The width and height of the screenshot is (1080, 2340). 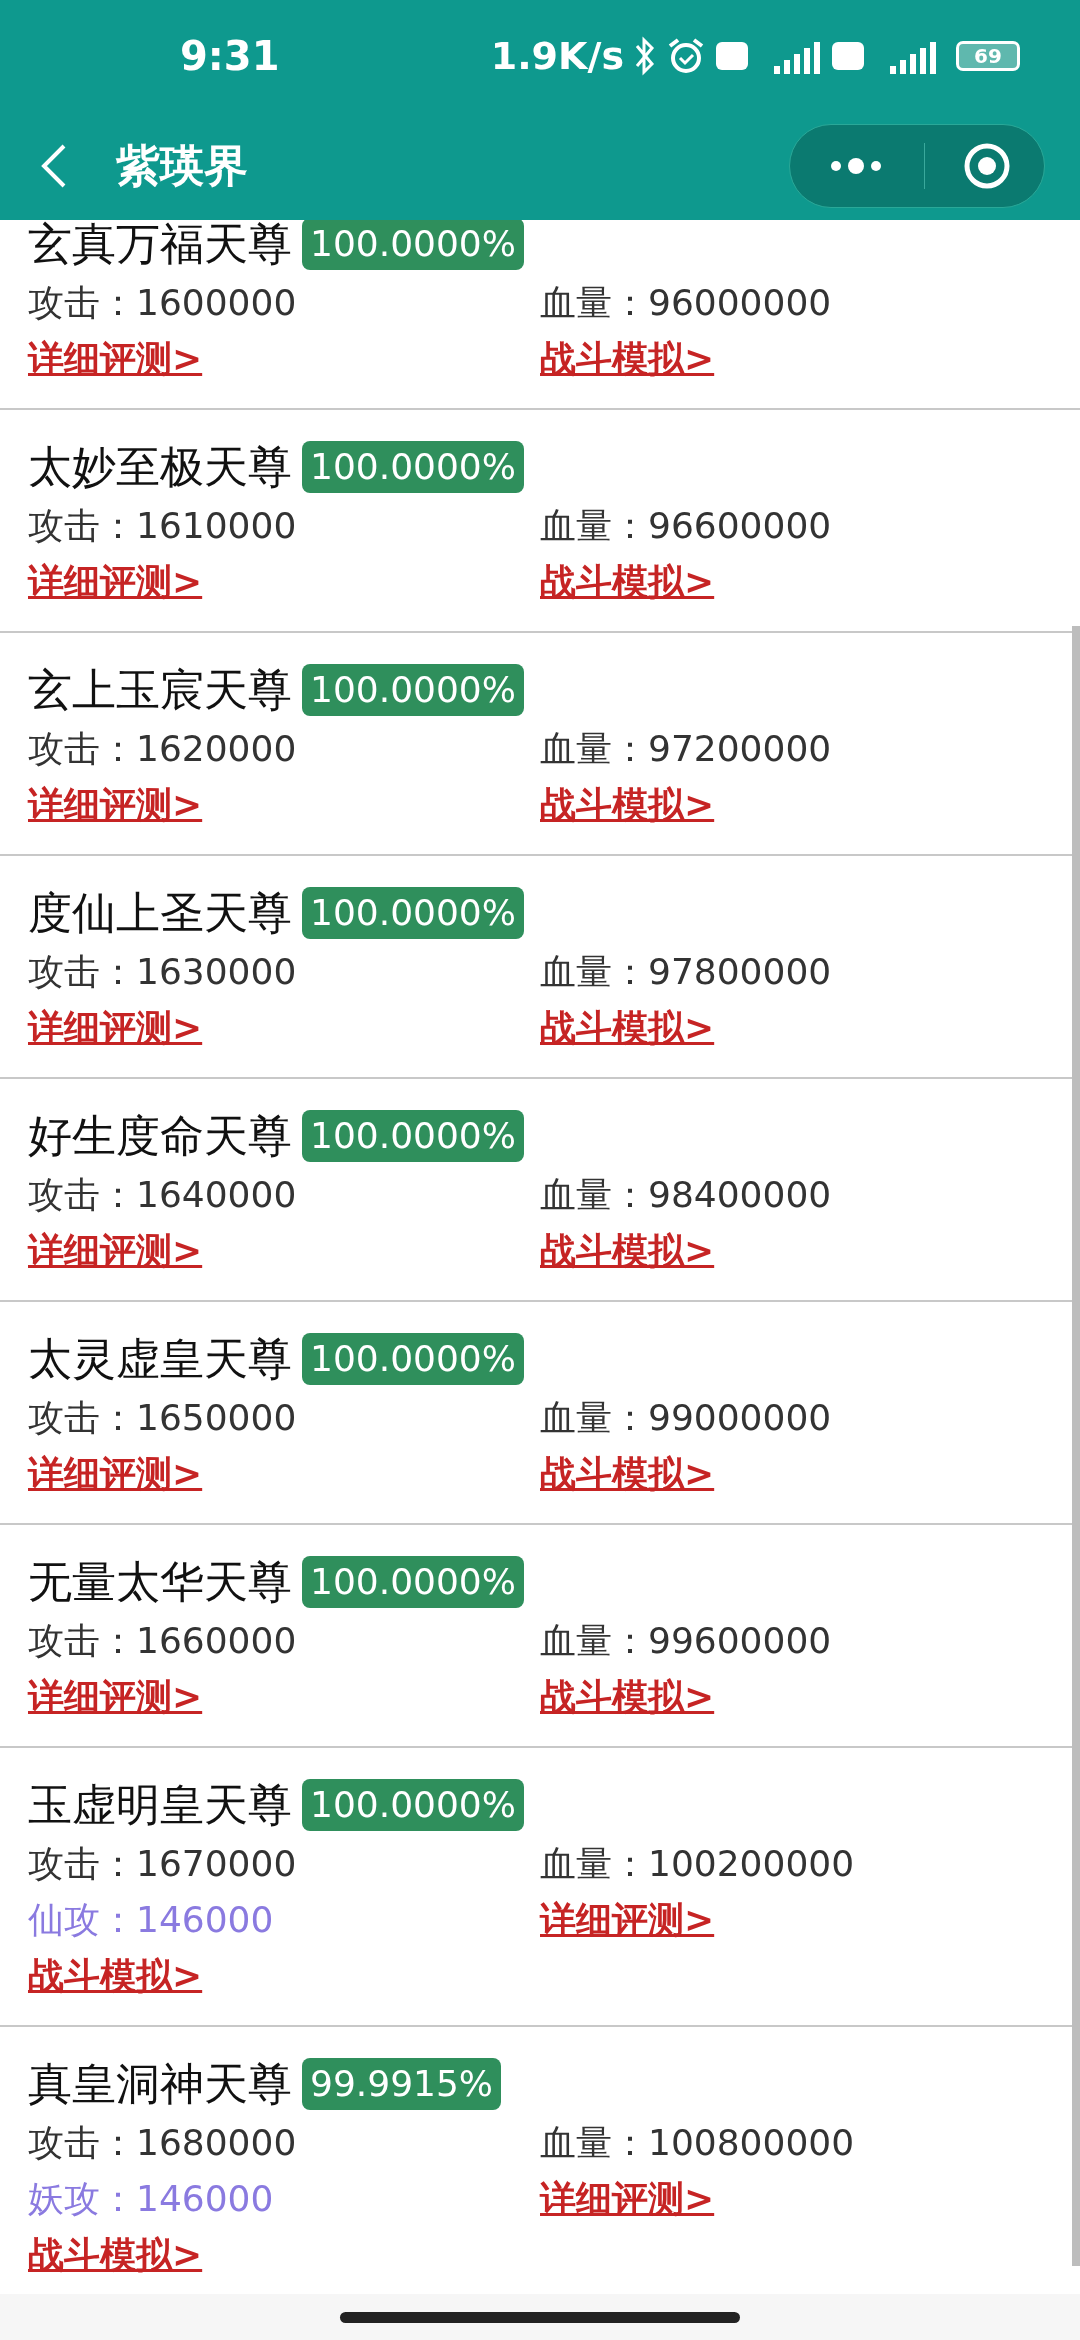 What do you see at coordinates (686, 972) in the screenshot?
I see `stat-text: 血量：97800000` at bounding box center [686, 972].